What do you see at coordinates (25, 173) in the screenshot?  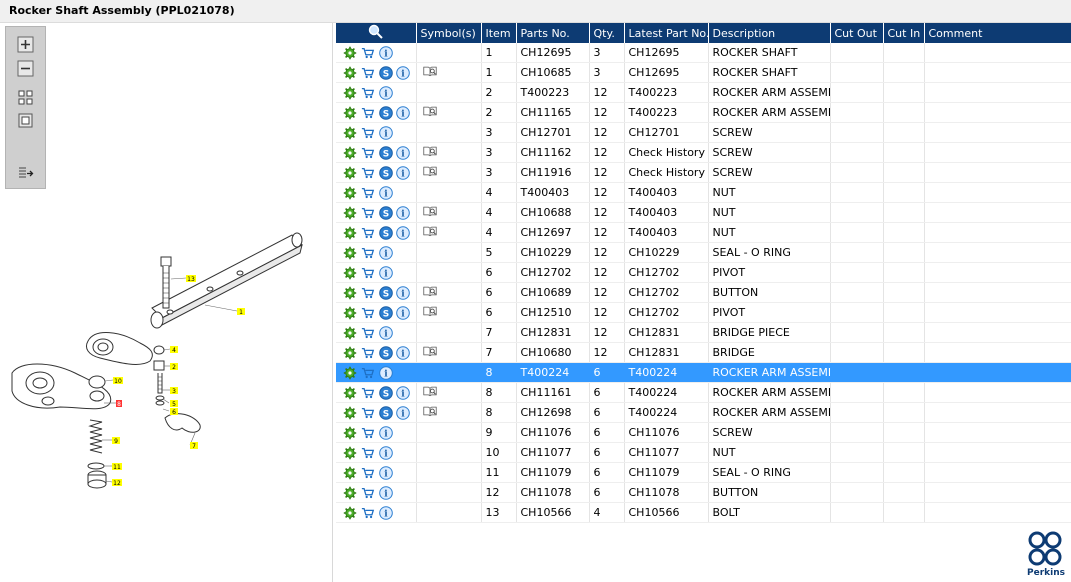 I see `export-list-button` at bounding box center [25, 173].